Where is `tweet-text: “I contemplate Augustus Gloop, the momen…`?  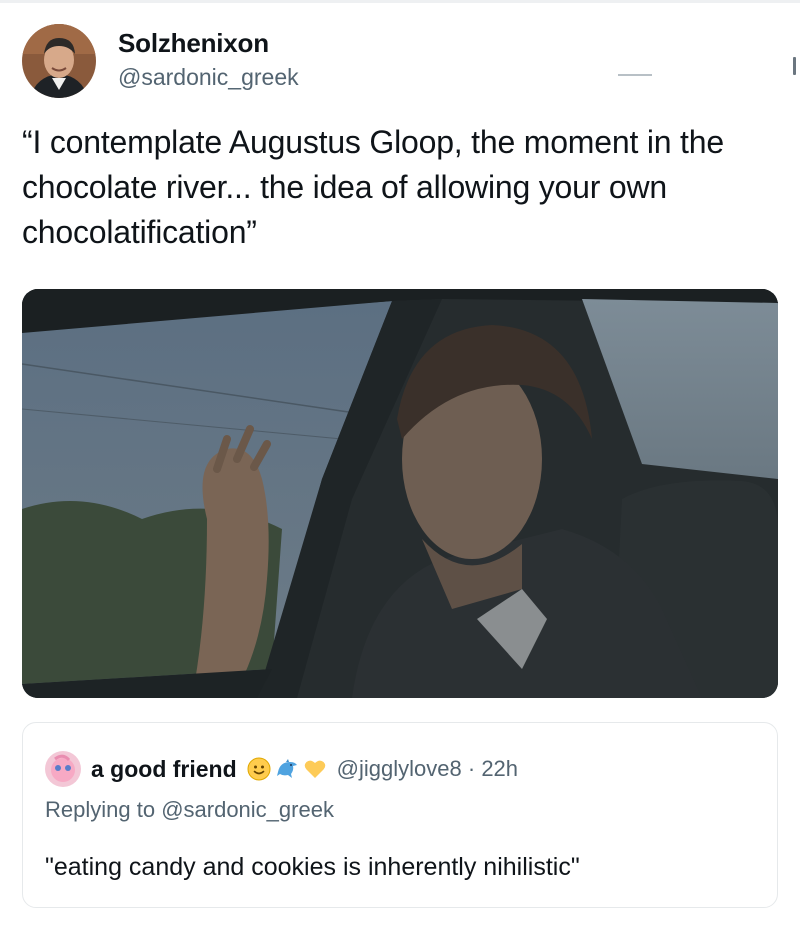
tweet-text: “I contemplate Augustus Gloop, the momen… is located at coordinates (373, 187).